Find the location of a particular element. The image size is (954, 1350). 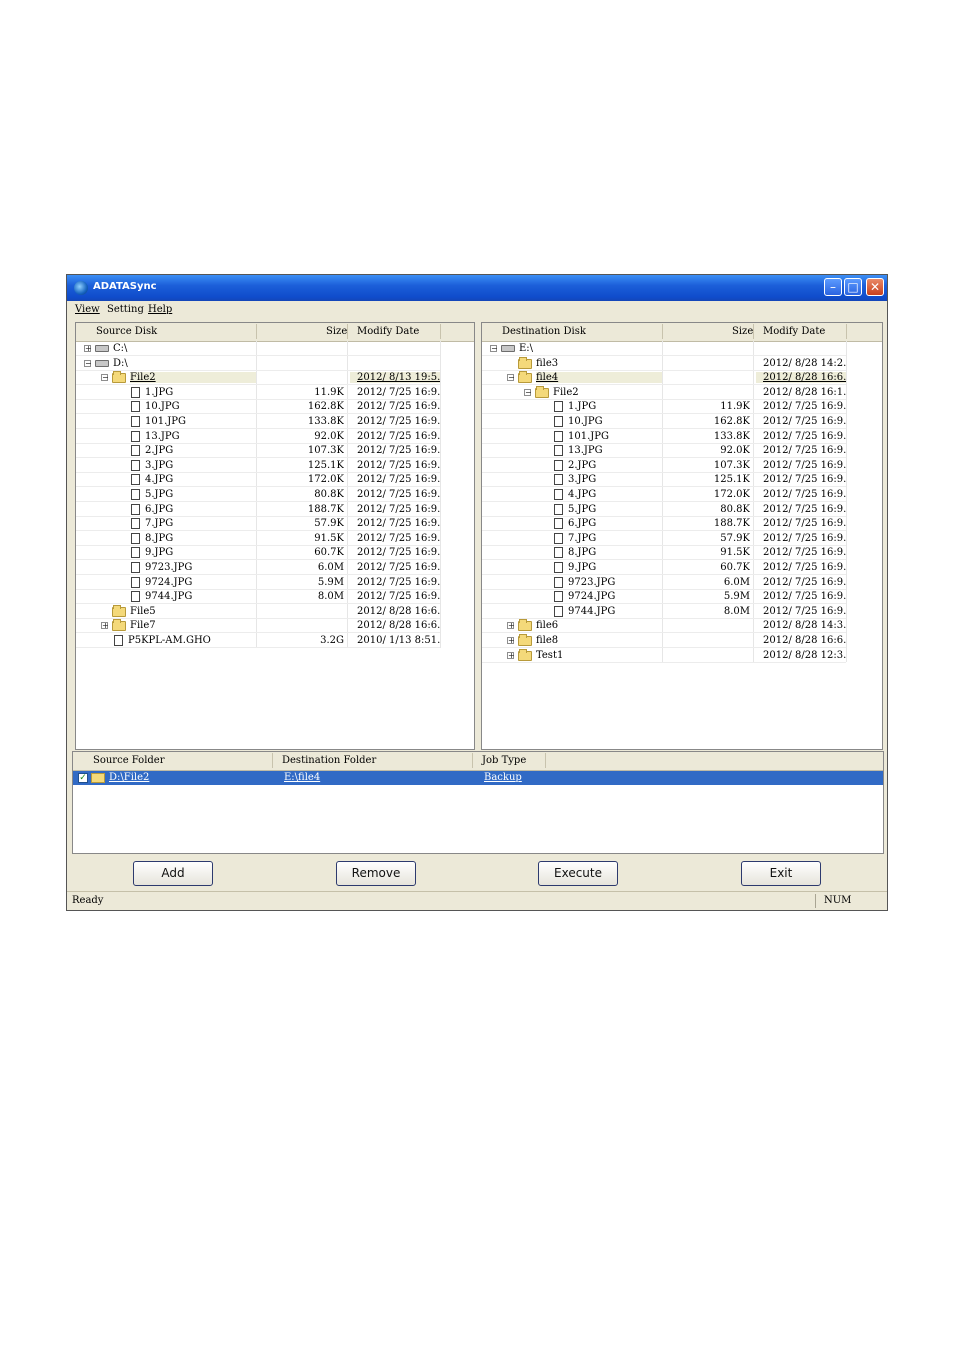

tree-item-name: 9724.JPG is located at coordinates (614, 596).